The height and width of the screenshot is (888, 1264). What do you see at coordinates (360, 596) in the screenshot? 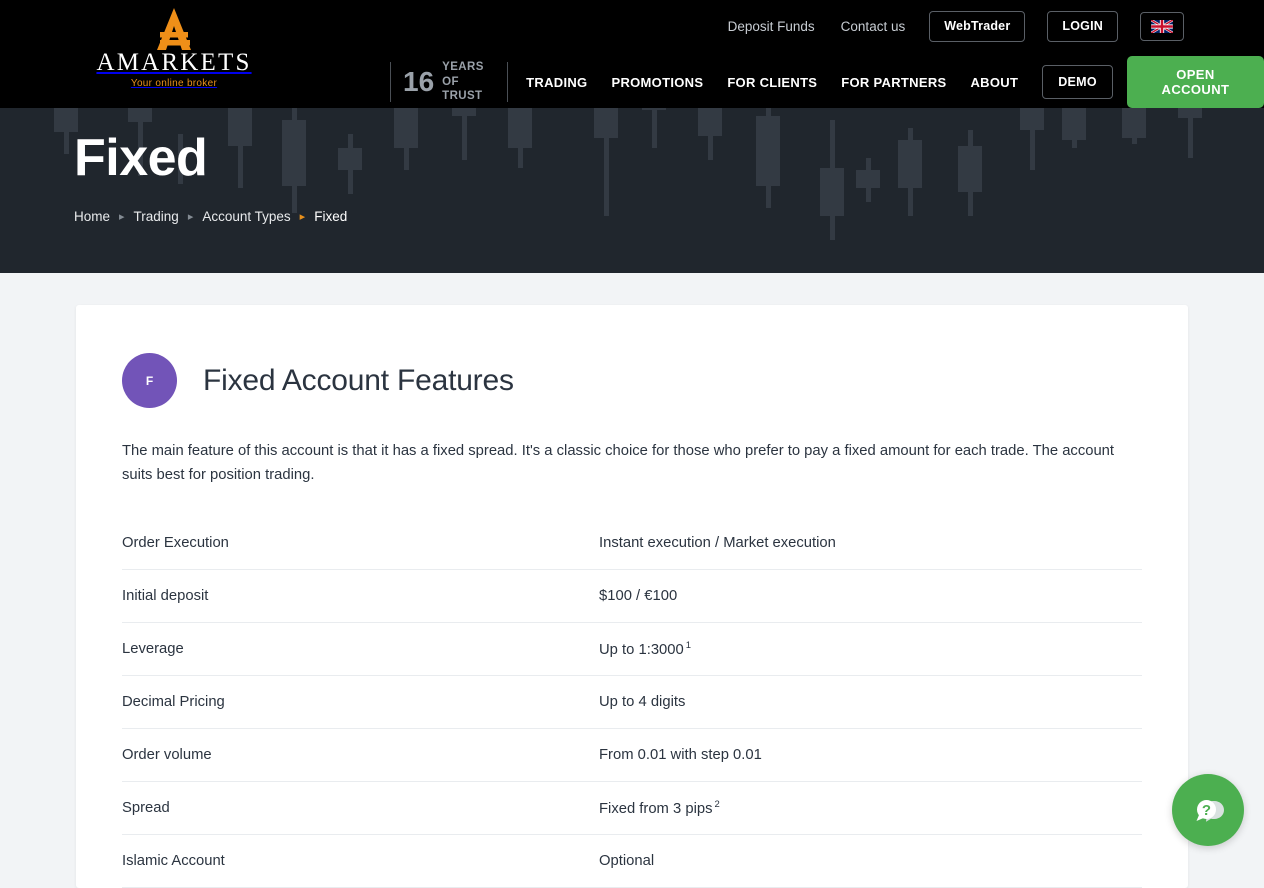
I see `spec-label: Initial deposit` at bounding box center [360, 596].